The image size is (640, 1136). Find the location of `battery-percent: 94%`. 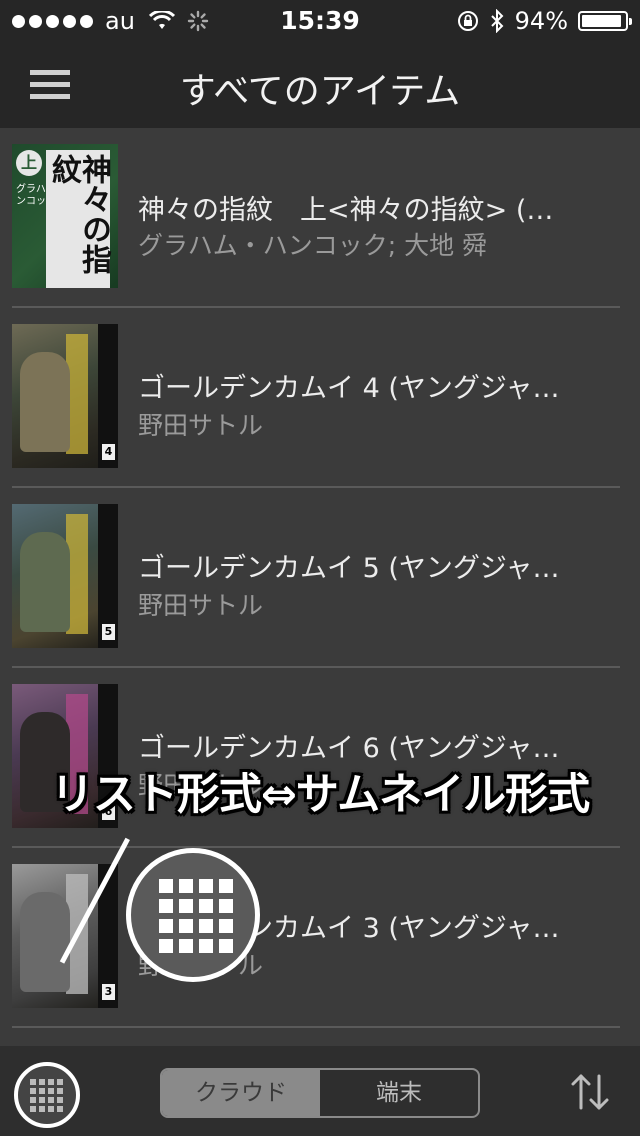

battery-percent: 94% is located at coordinates (541, 21).